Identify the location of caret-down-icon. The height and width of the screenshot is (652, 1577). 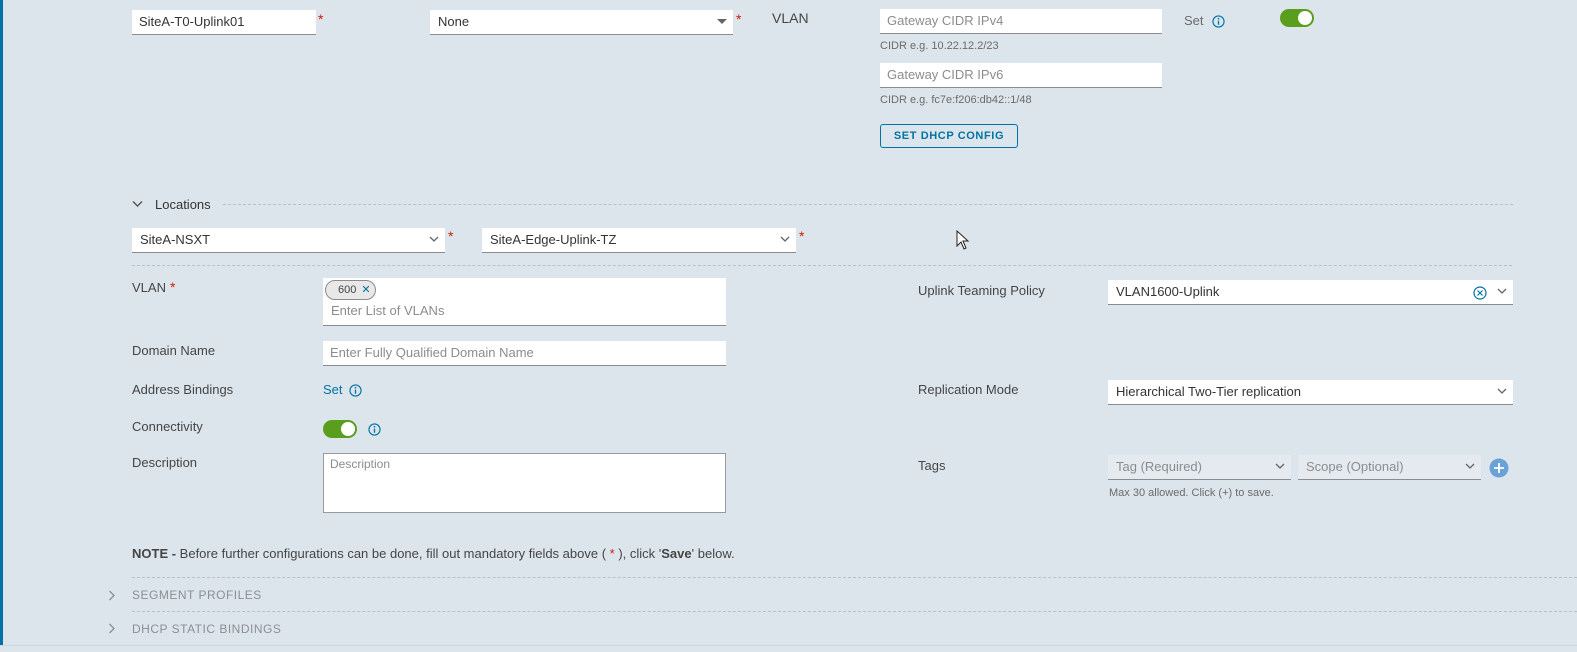
(722, 21).